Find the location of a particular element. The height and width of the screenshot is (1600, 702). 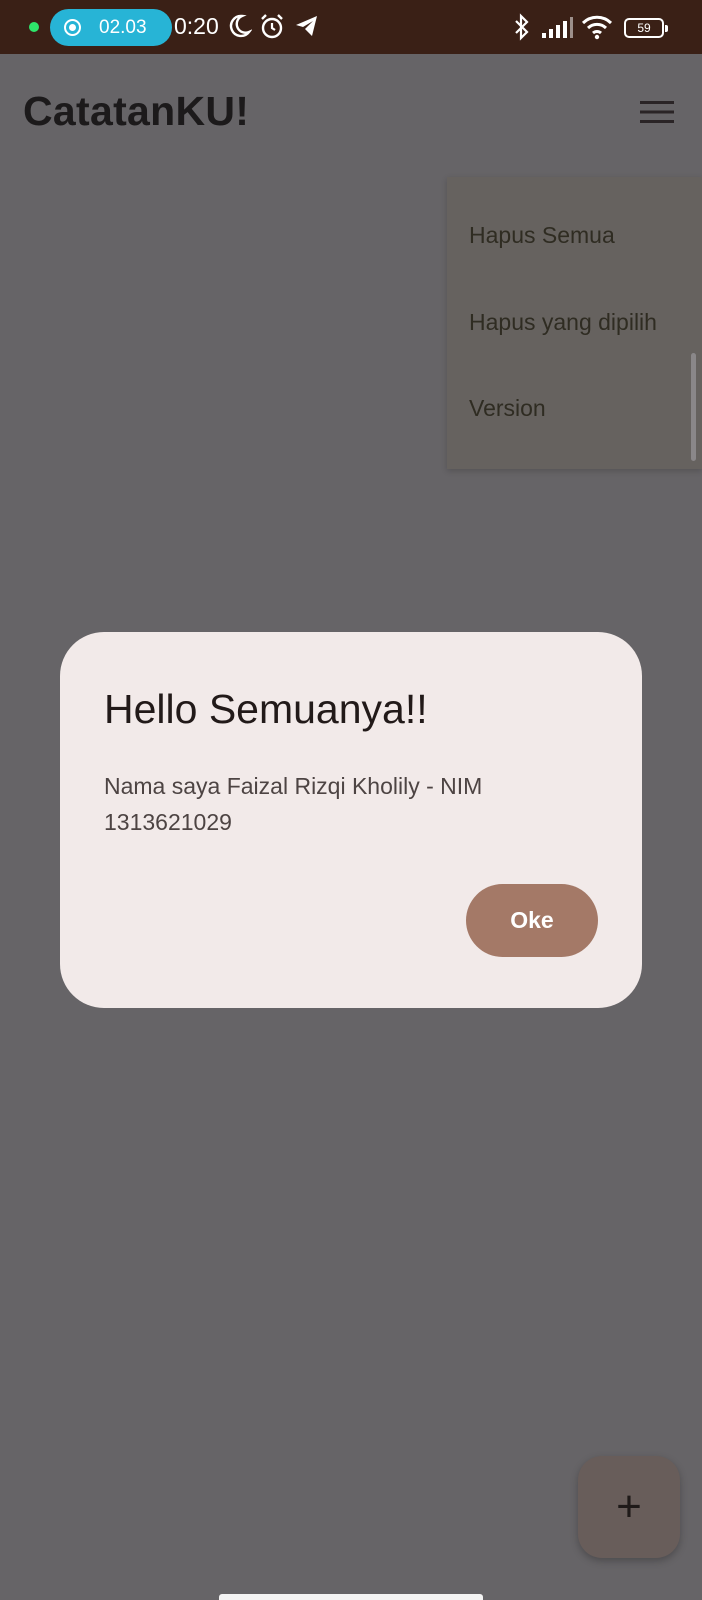

add-note-button: + is located at coordinates (629, 1507).